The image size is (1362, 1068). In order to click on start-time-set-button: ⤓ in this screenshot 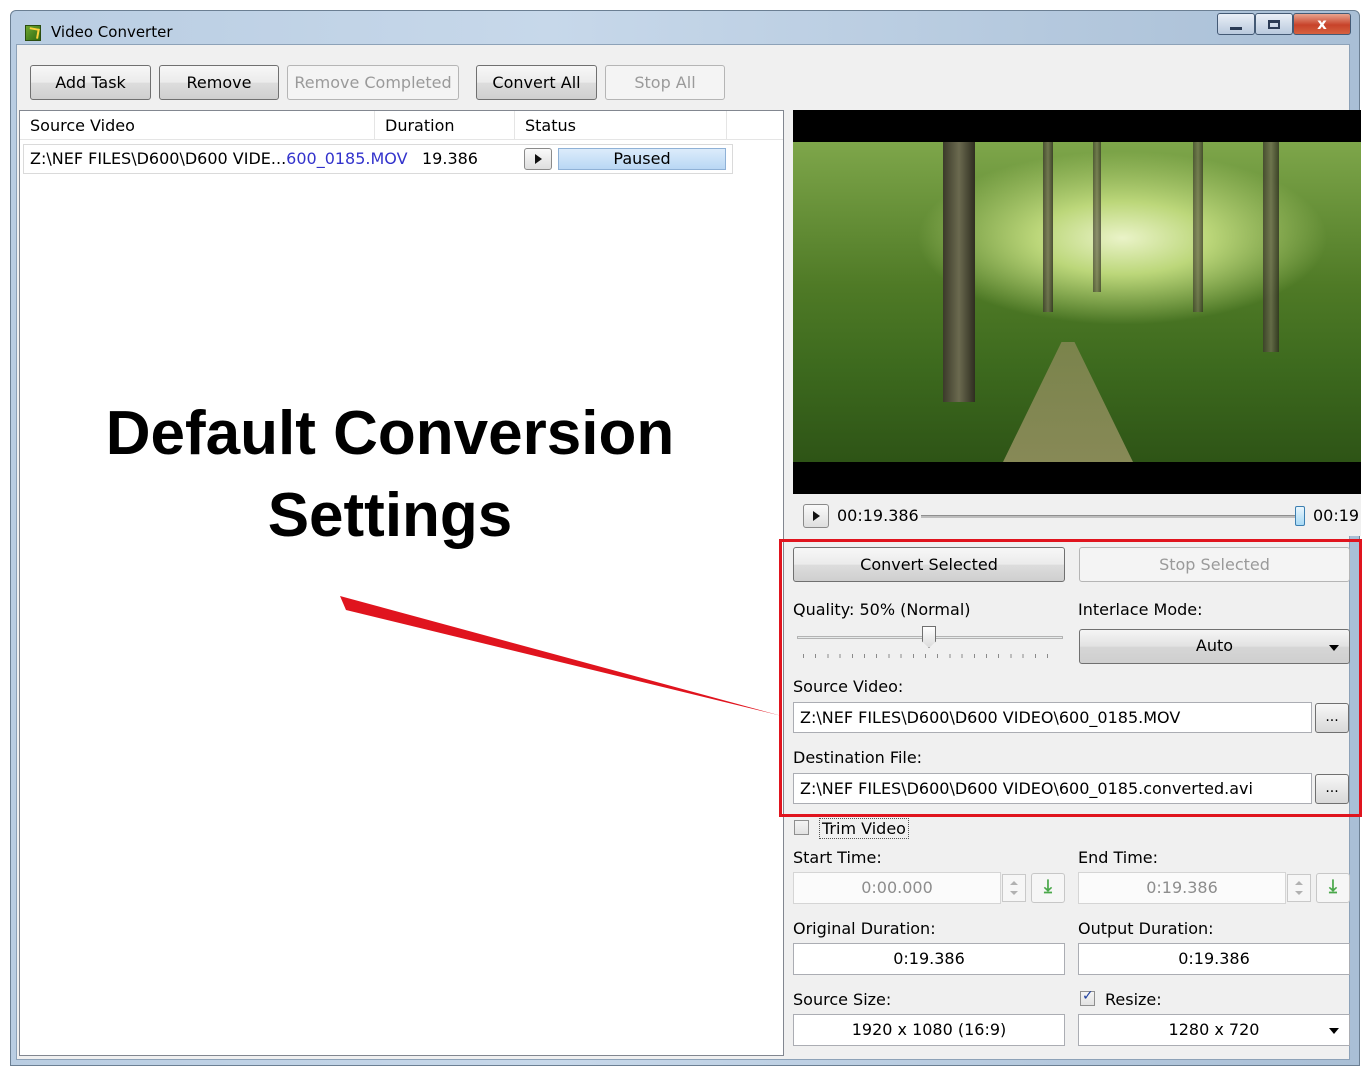, I will do `click(1048, 888)`.